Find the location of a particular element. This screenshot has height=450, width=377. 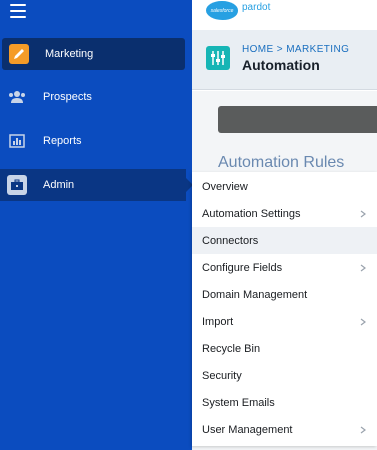

salesforce-logo: salesforce is located at coordinates (222, 10).